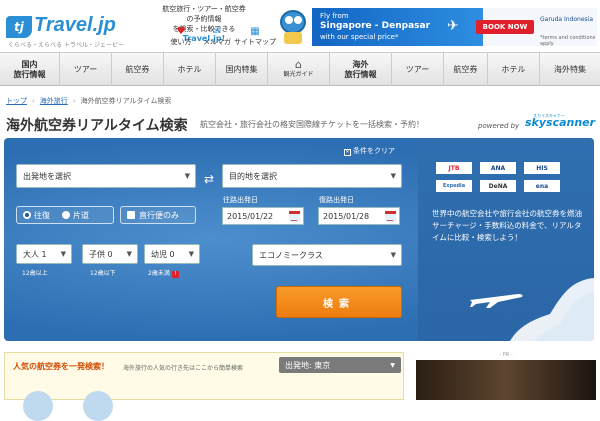 The height and width of the screenshot is (421, 600). What do you see at coordinates (158, 215) in the screenshot?
I see `direct-only-checkbox: 直行便のみ` at bounding box center [158, 215].